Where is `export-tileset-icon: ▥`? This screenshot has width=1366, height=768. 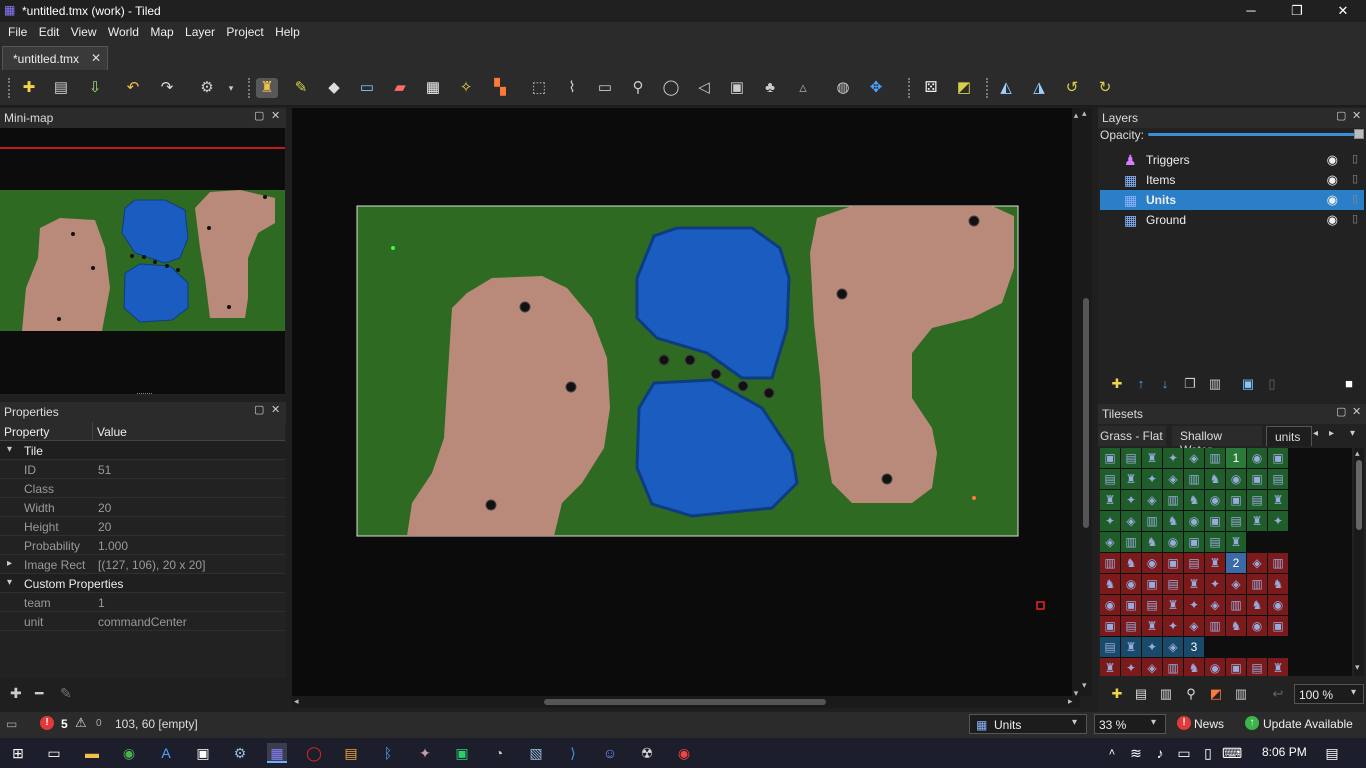 export-tileset-icon: ▥ is located at coordinates (1166, 694).